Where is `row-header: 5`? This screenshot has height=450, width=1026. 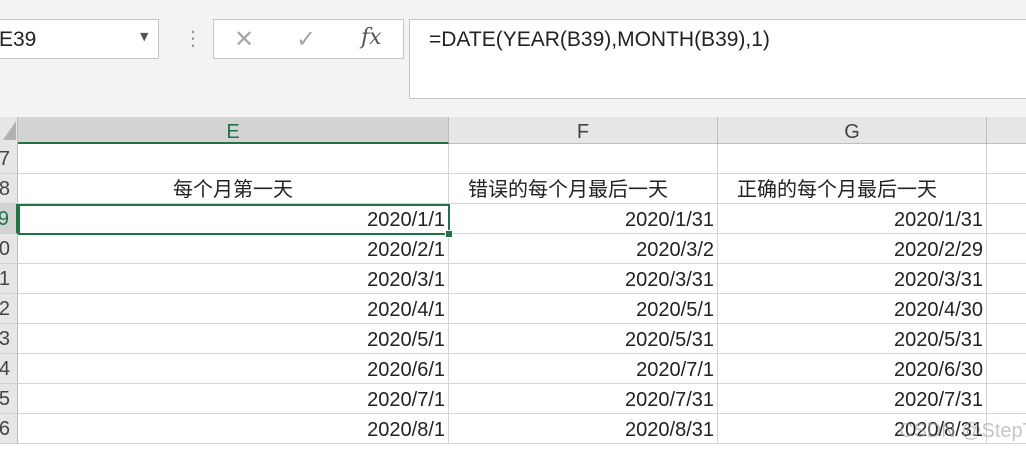
row-header: 5 is located at coordinates (9, 399).